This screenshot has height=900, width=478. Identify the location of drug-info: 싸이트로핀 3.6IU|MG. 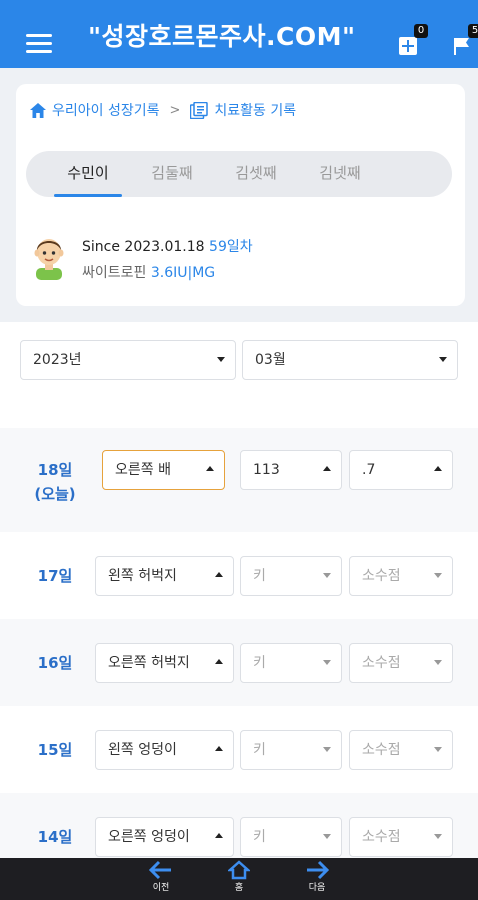
(148, 272).